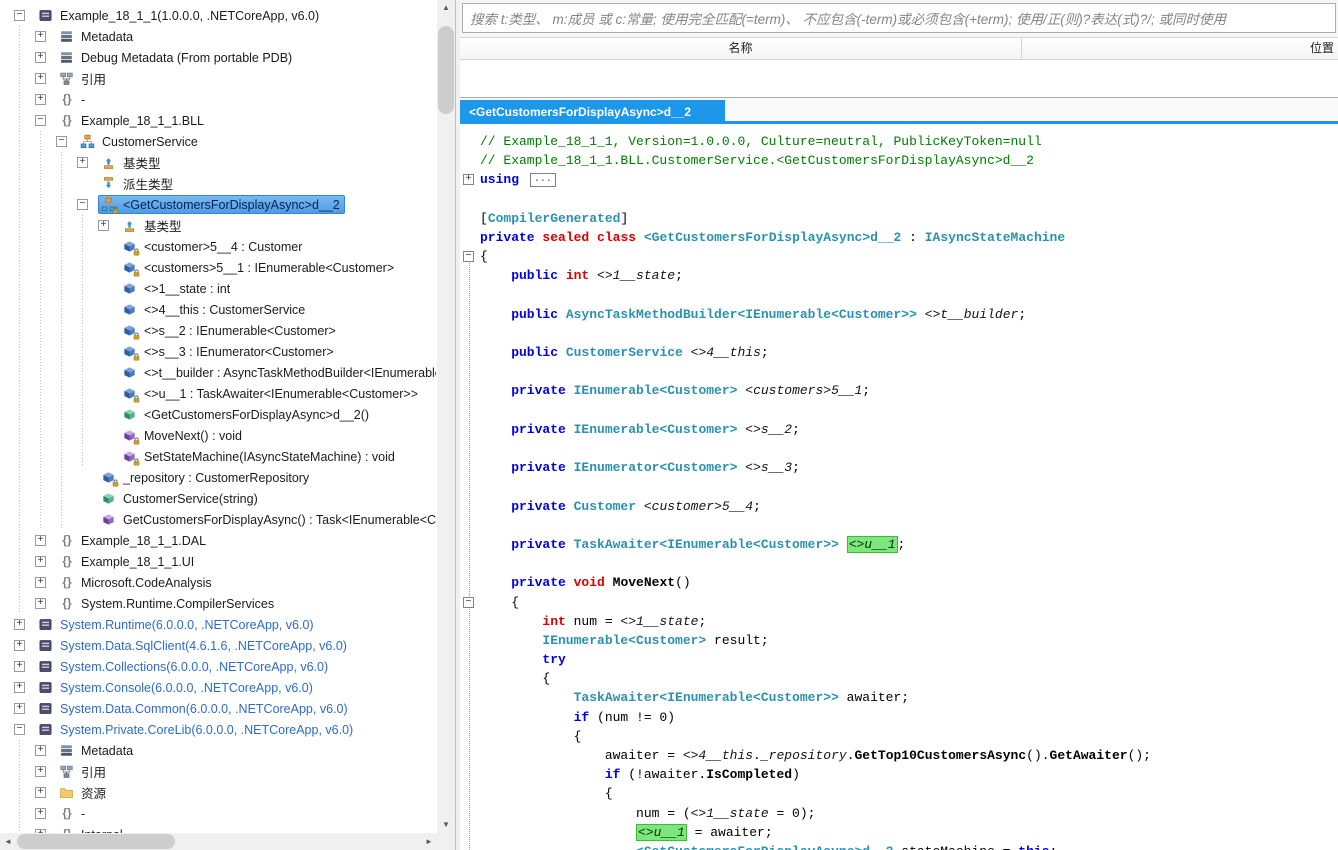 Image resolution: width=1338 pixels, height=850 pixels. Describe the element at coordinates (257, 414) in the screenshot. I see `tree-item-label: <GetCustomersForDisplayAsync>d__2()` at that location.